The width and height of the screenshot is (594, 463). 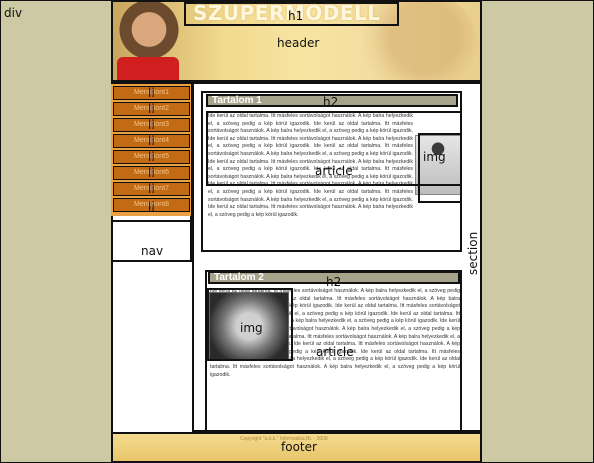 I want to click on h2-label-1: h2, so click(x=331, y=102).